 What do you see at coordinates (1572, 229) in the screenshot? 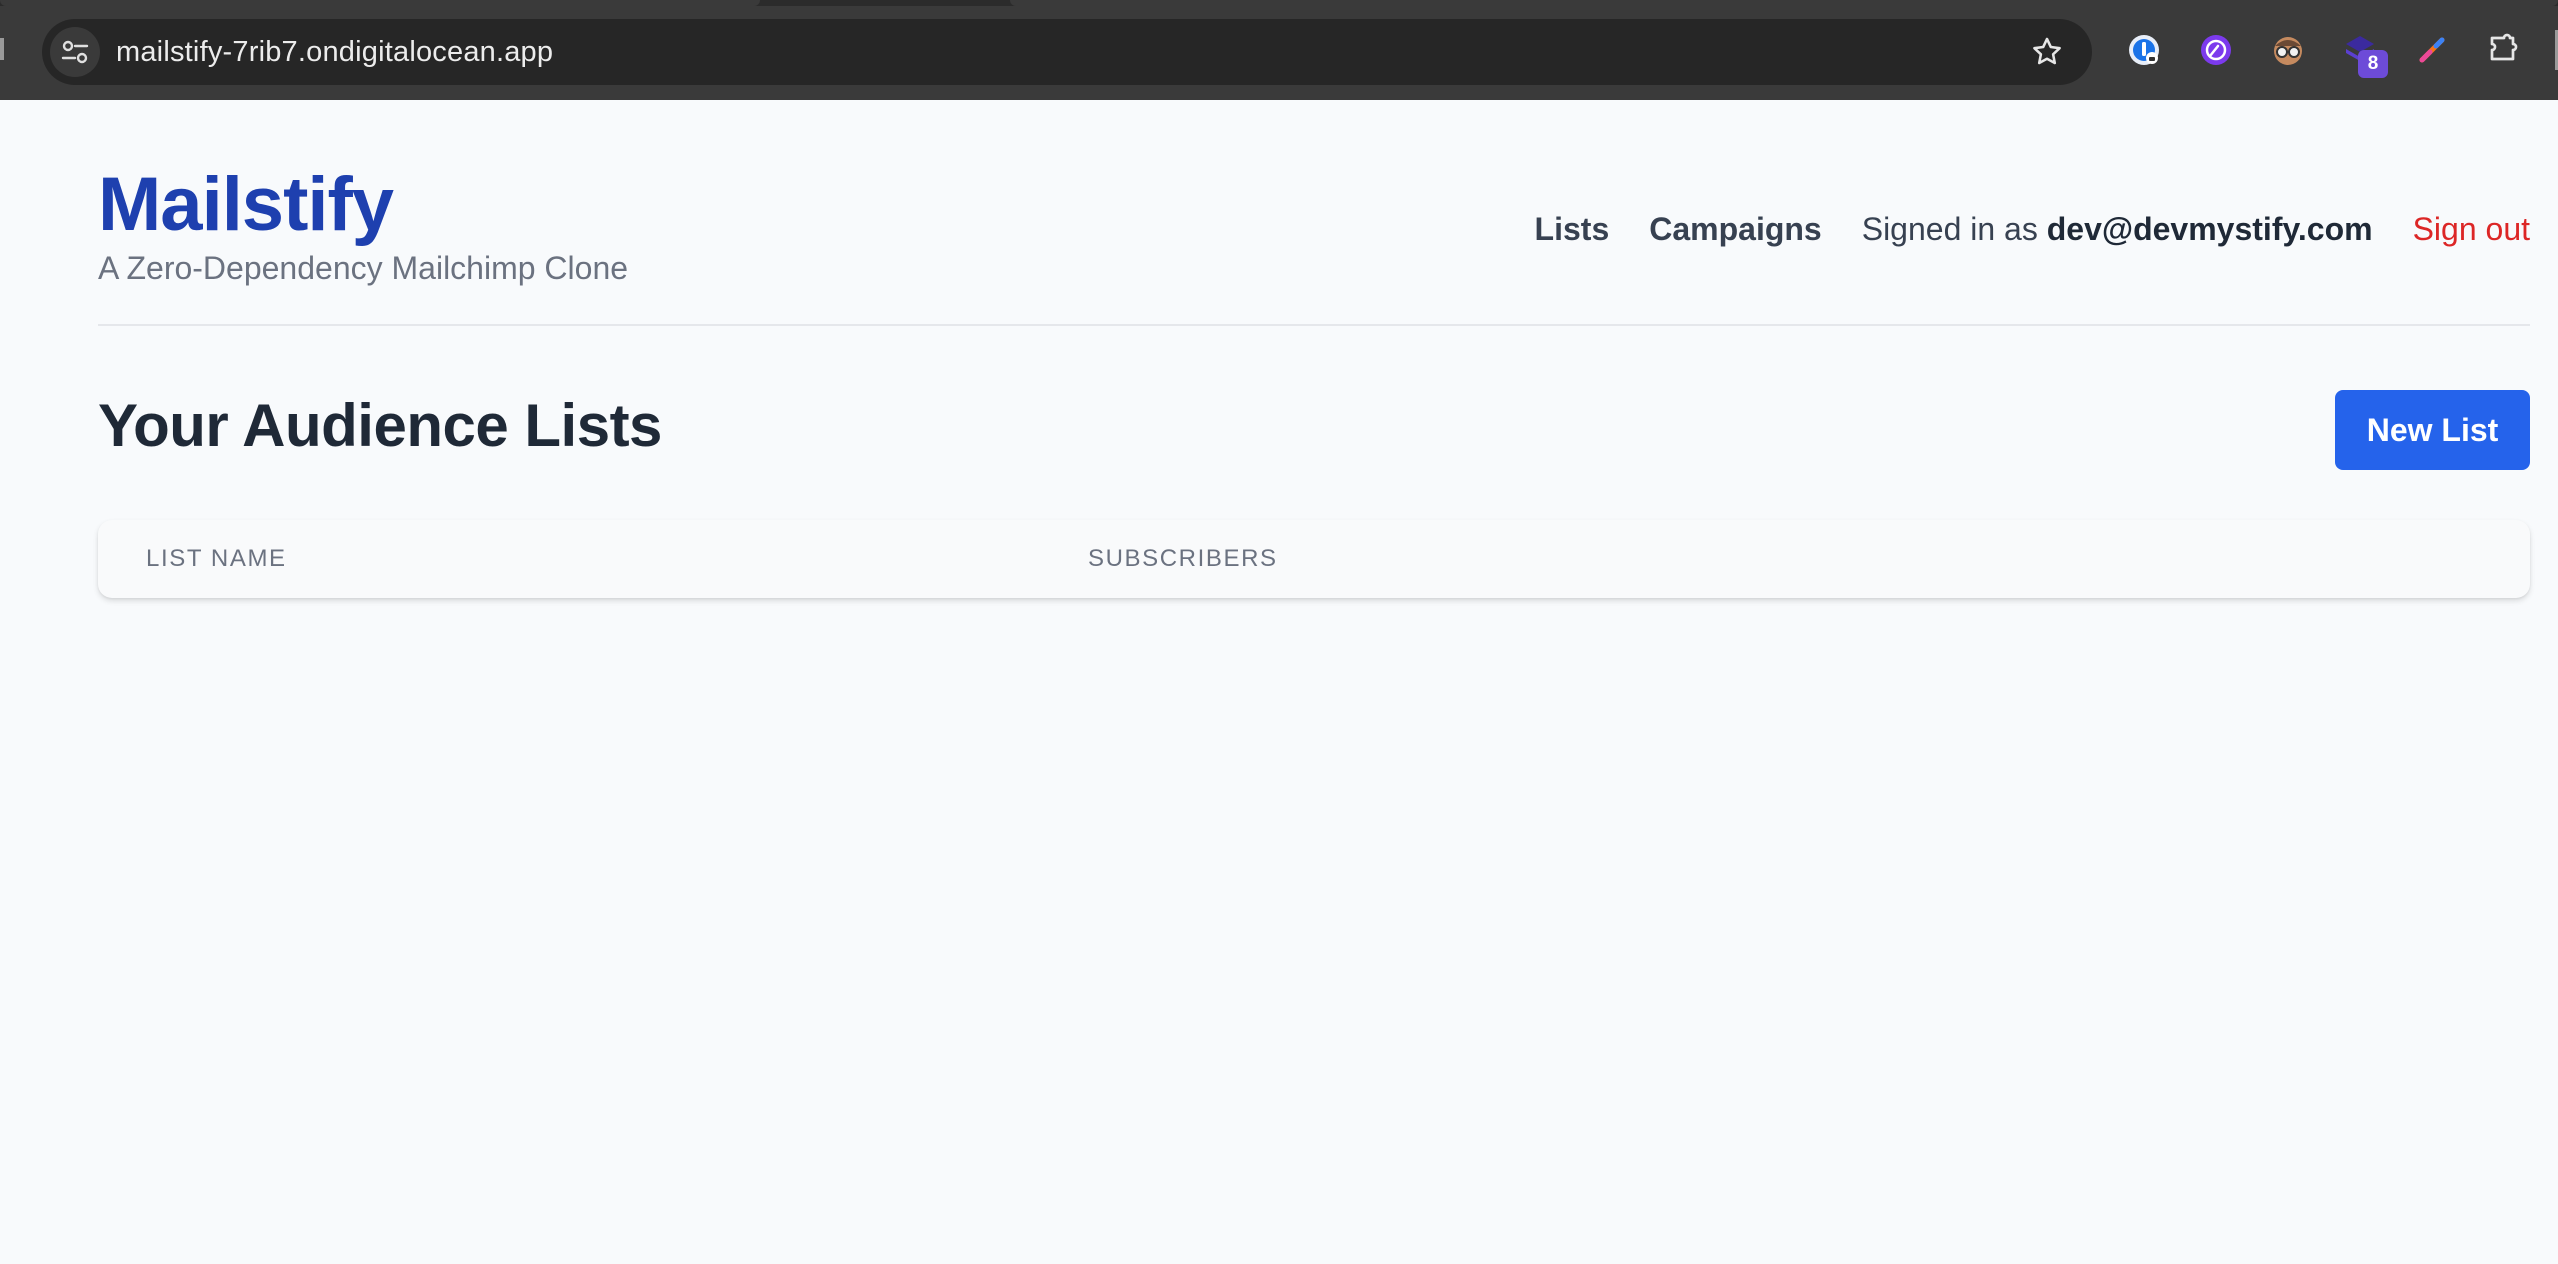
I see `nav-link-lists: Lists` at bounding box center [1572, 229].